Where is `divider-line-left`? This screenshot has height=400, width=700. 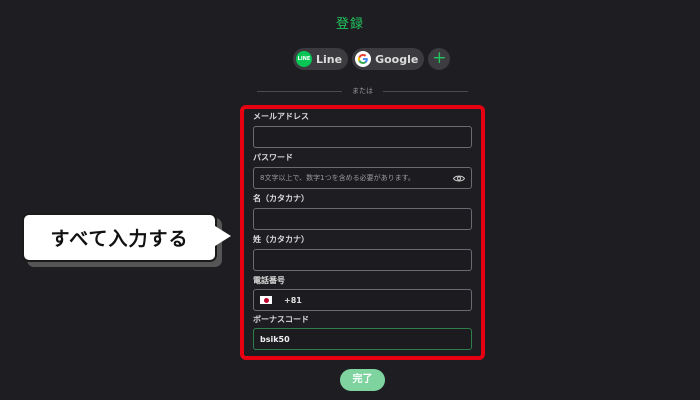
divider-line-left is located at coordinates (299, 91).